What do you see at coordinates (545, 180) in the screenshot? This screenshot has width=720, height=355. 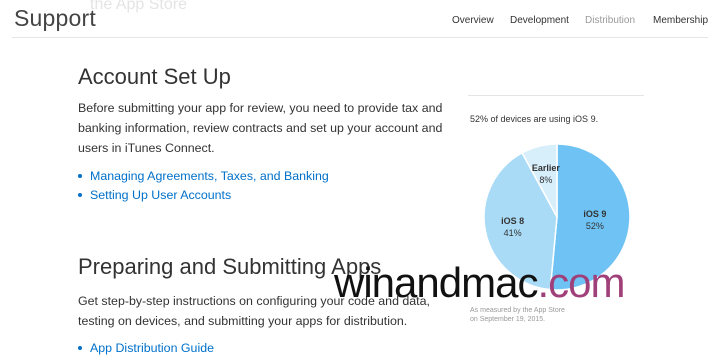 I see `pie-value-earlier: 8%` at bounding box center [545, 180].